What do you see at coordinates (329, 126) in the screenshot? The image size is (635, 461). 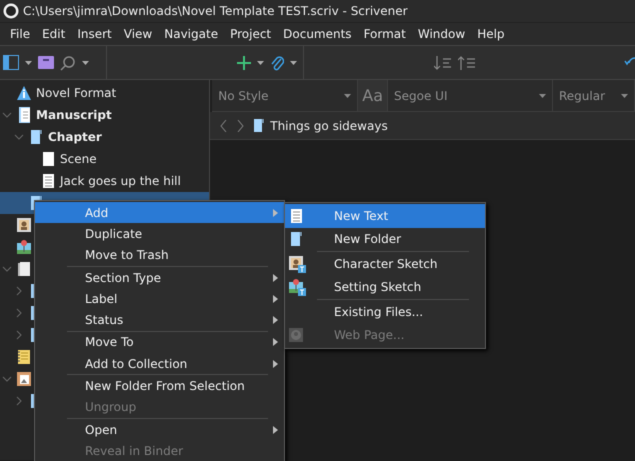 I see `document-title: Things go sideways` at bounding box center [329, 126].